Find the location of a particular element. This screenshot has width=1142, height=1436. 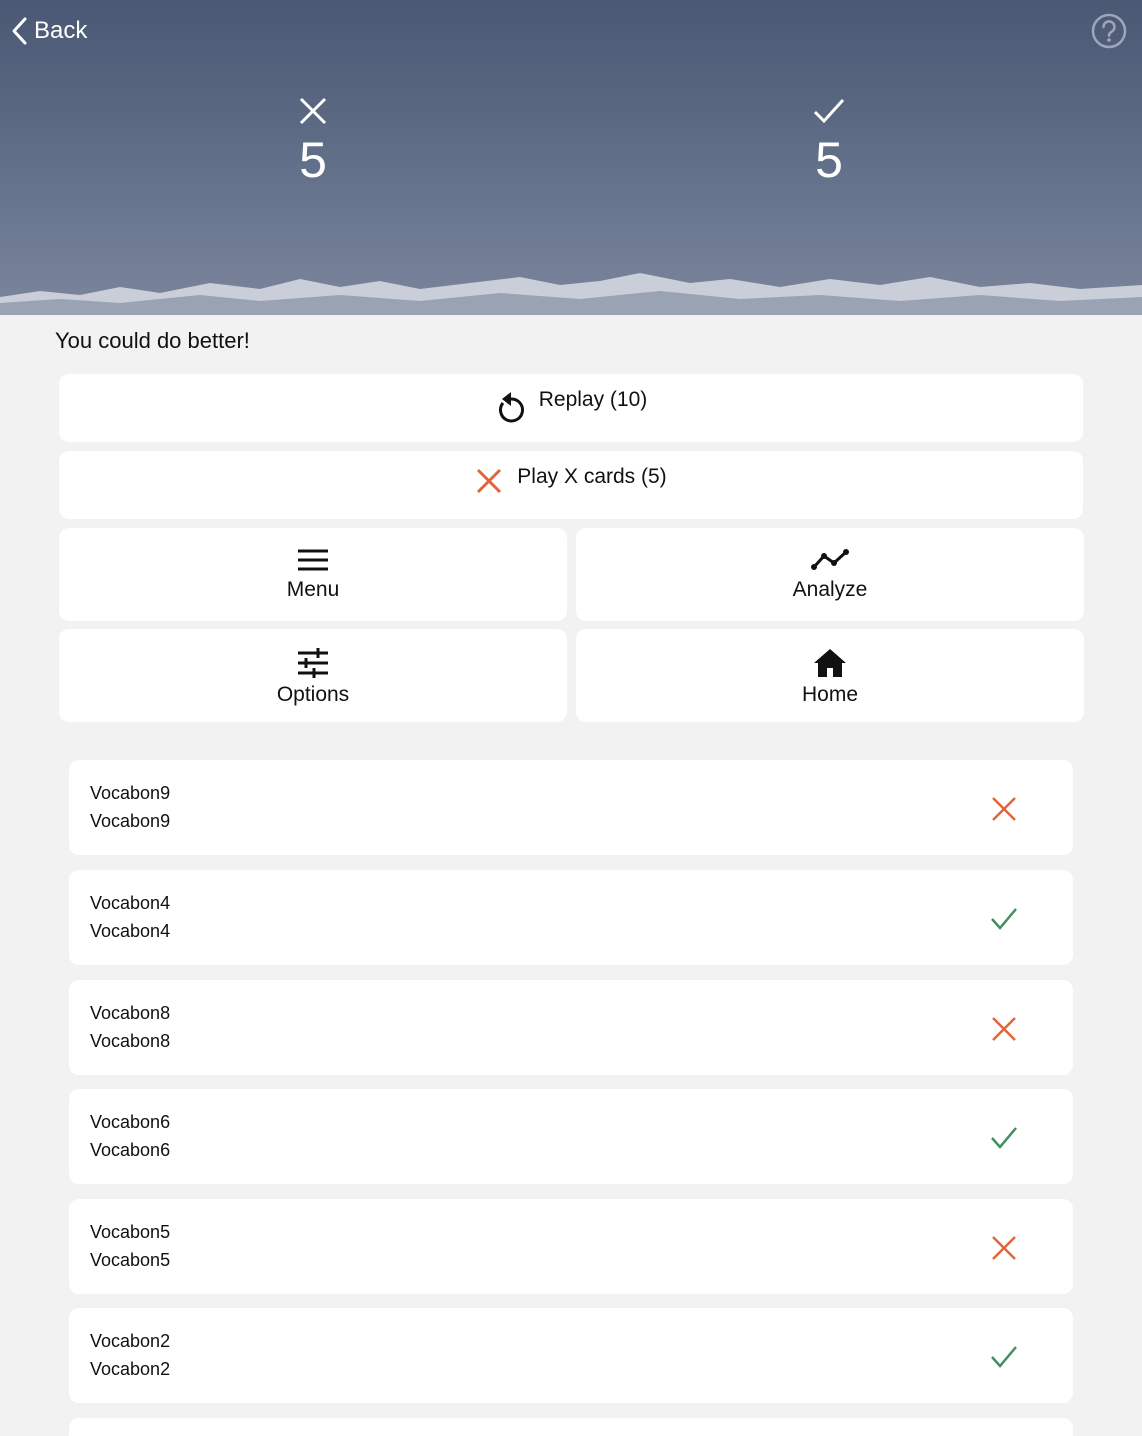

replay-button: Replay (10) is located at coordinates (571, 408).